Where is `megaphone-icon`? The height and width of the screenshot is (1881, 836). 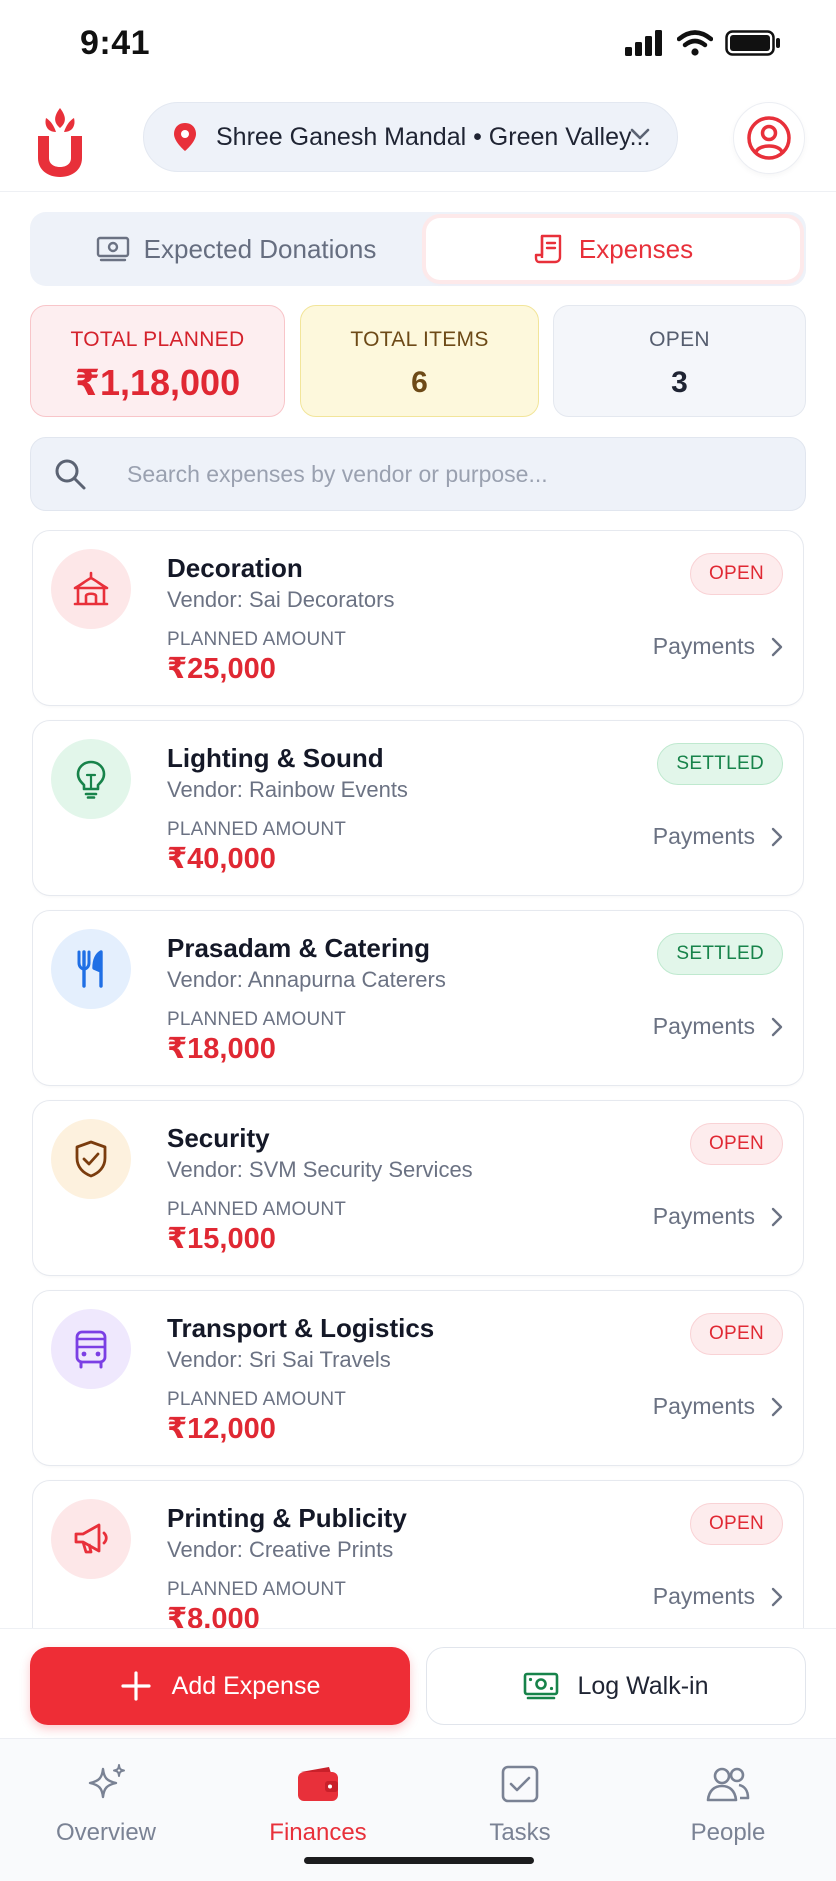 megaphone-icon is located at coordinates (91, 1539).